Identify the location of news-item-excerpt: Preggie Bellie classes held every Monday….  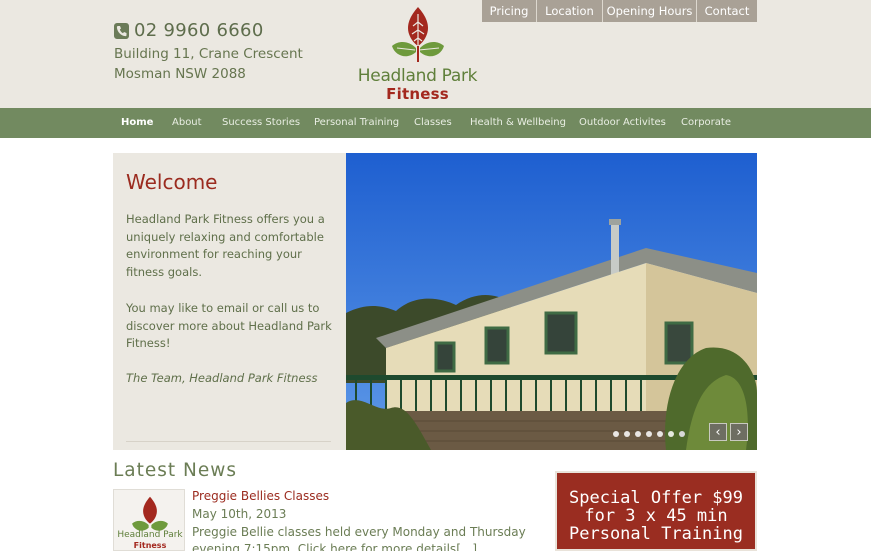
(362, 537).